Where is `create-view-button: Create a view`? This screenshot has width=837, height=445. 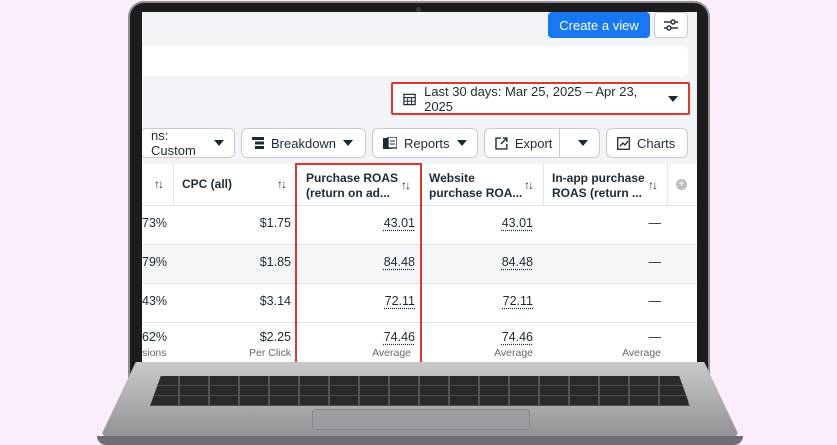 create-view-button: Create a view is located at coordinates (599, 25).